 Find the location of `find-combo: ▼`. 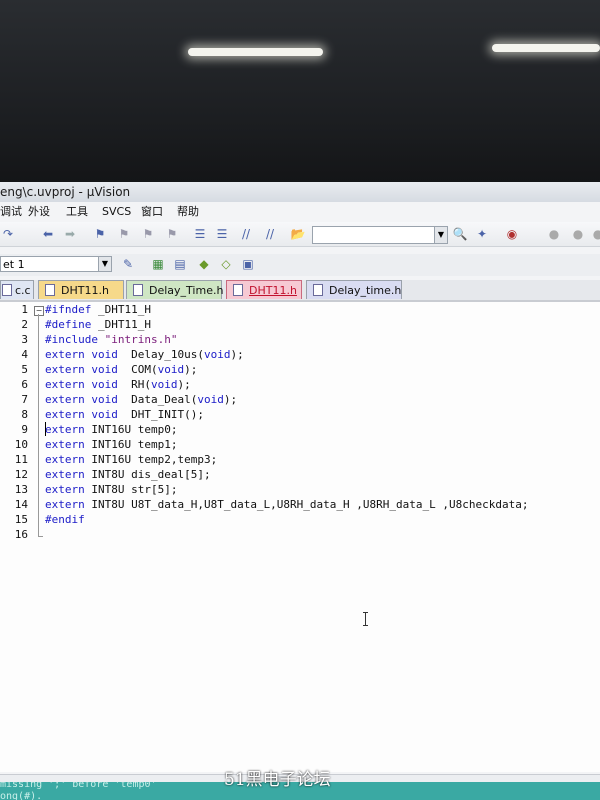

find-combo: ▼ is located at coordinates (380, 235).